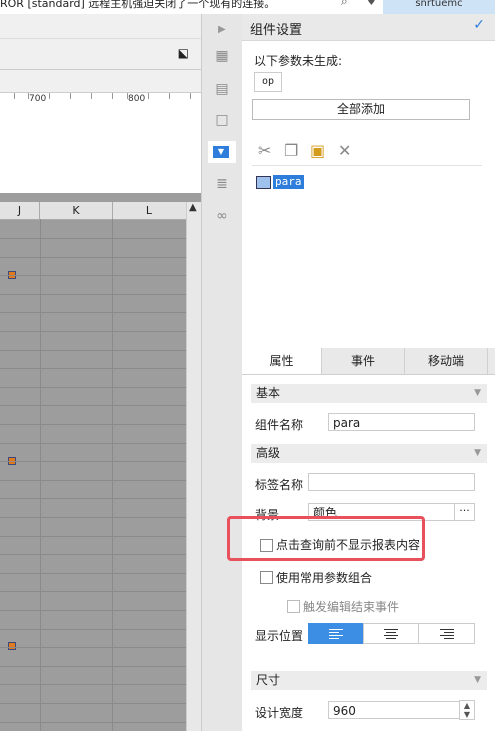  Describe the element at coordinates (222, 29) in the screenshot. I see `expand-arrow-icon: ▶` at that location.